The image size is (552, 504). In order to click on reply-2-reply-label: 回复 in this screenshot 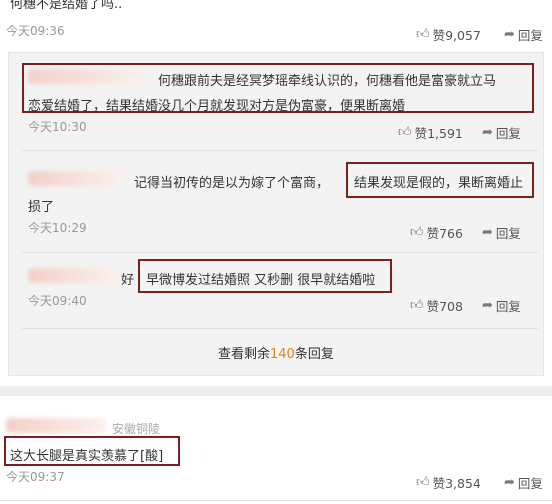, I will do `click(508, 233)`.